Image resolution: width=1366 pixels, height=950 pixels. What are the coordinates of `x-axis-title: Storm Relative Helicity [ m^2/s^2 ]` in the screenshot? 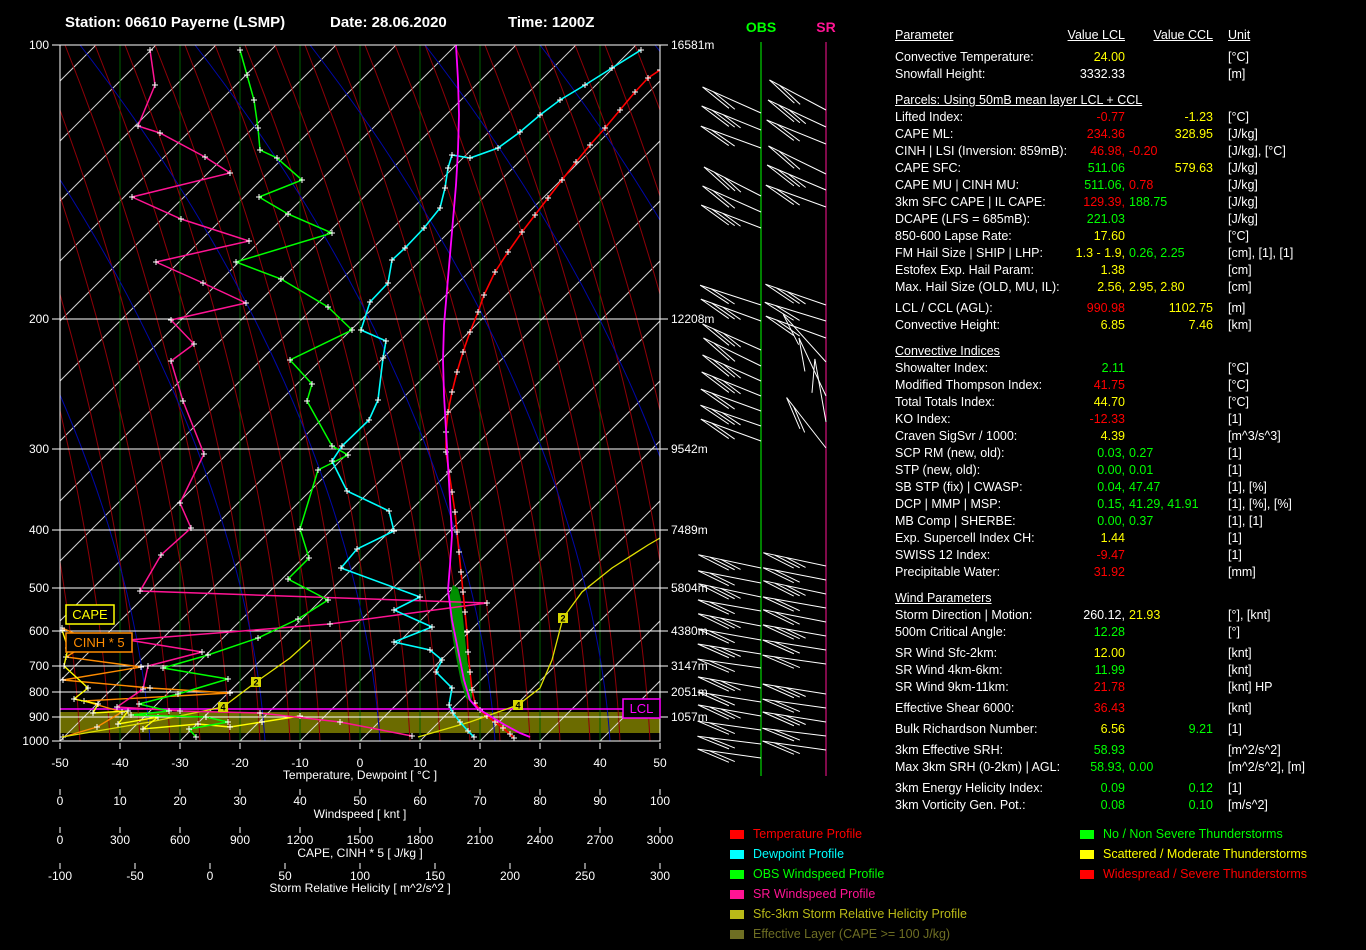 It's located at (359, 888).